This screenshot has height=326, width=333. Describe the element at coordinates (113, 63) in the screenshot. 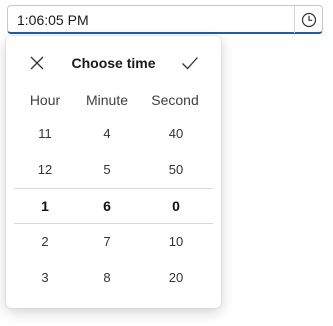

I see `picker-header: Choose time` at that location.